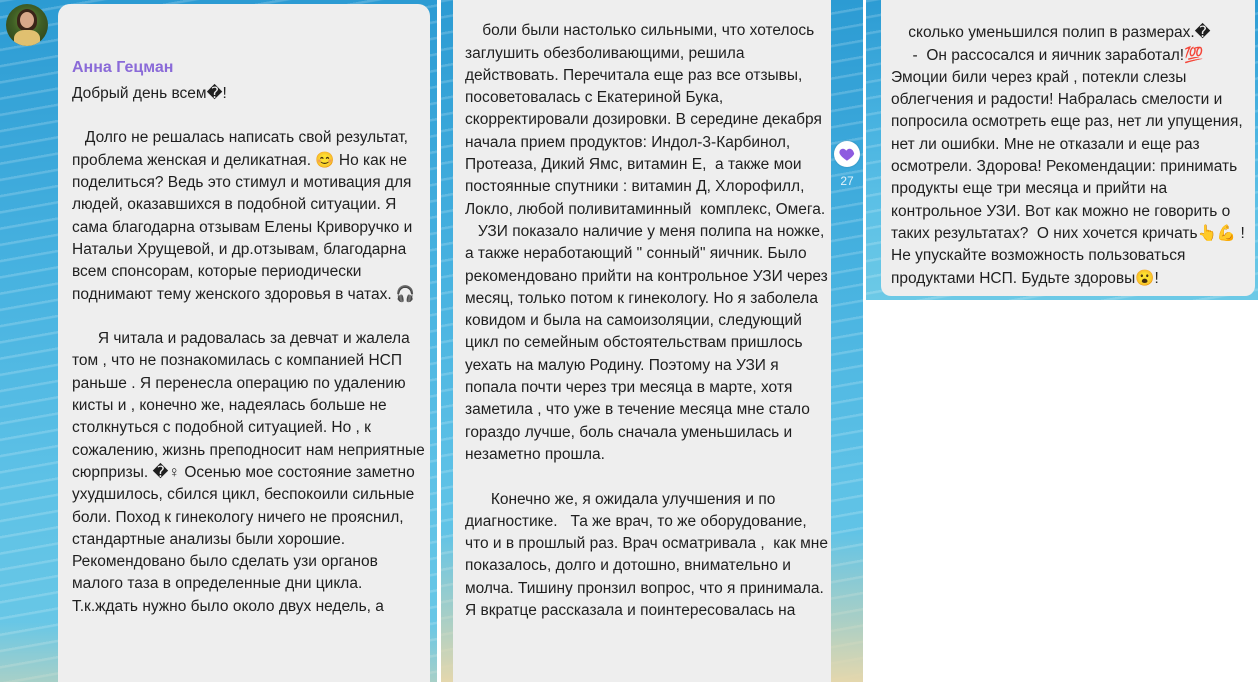 This screenshot has width=1258, height=682. What do you see at coordinates (251, 68) in the screenshot?
I see `author-name: Анна Гецман` at bounding box center [251, 68].